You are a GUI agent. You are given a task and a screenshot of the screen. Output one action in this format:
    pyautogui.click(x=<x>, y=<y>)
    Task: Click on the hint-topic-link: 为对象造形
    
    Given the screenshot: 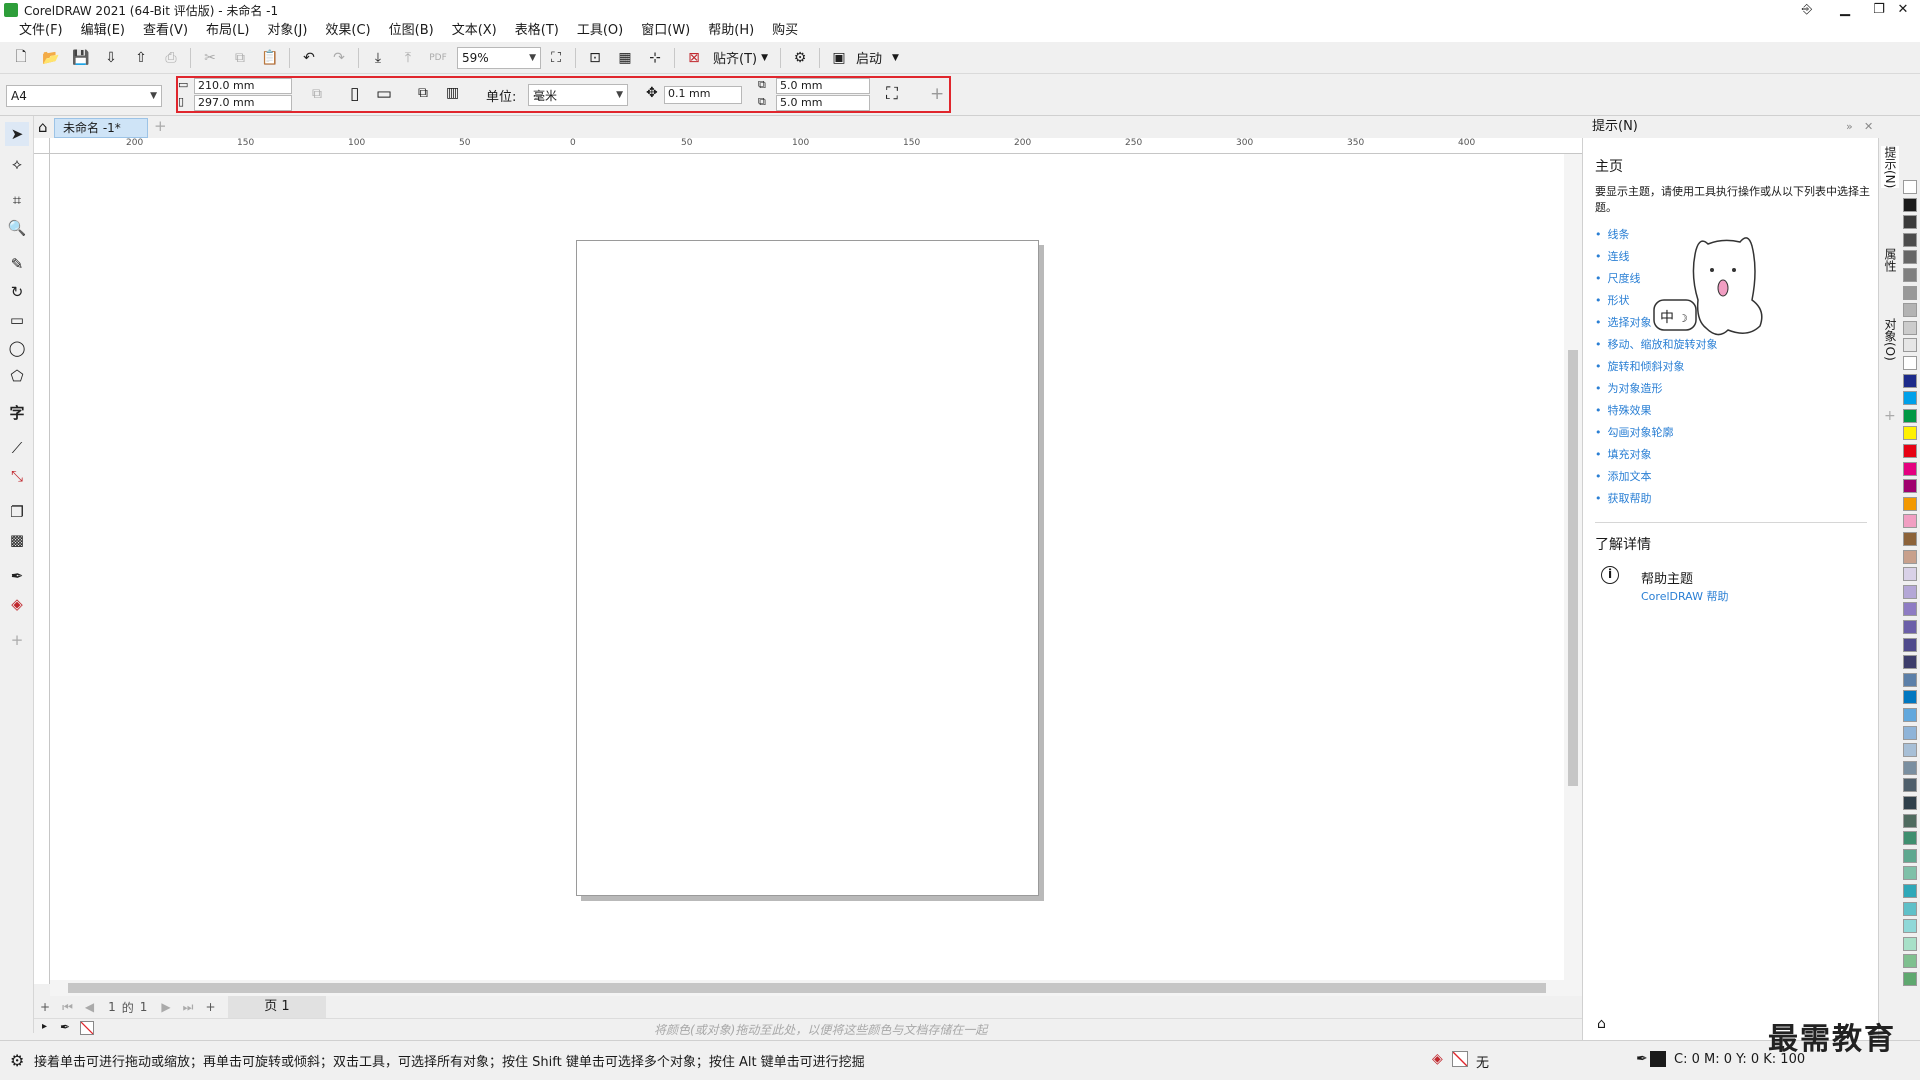 What is the action you would take?
    pyautogui.click(x=1656, y=389)
    